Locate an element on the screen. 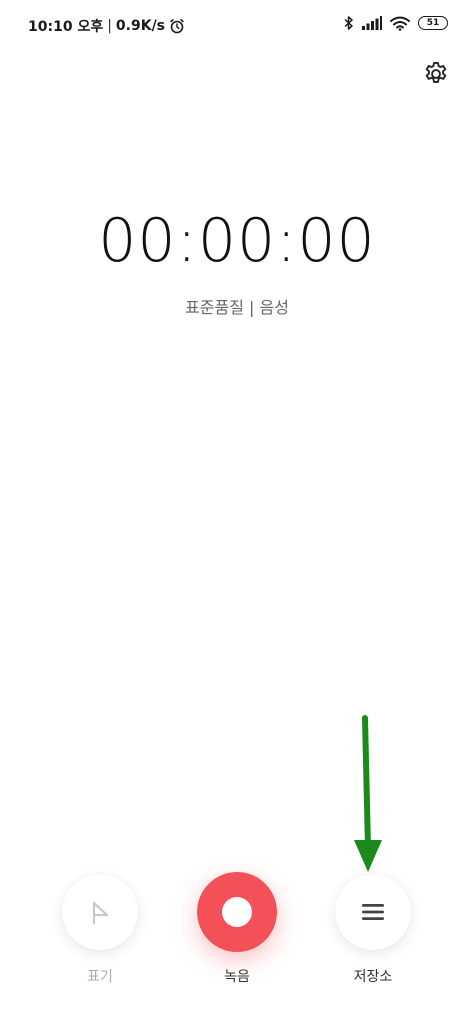 The height and width of the screenshot is (1026, 474). storage-button is located at coordinates (373, 912).